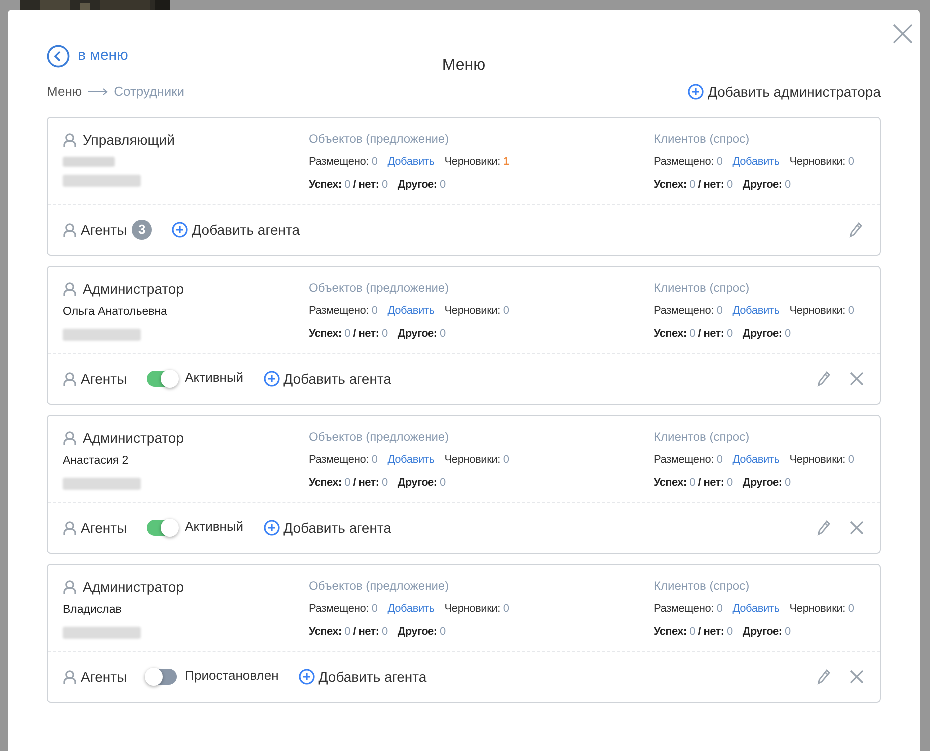 The image size is (930, 751). What do you see at coordinates (64, 92) in the screenshot?
I see `breadcrumb-item: Меню` at bounding box center [64, 92].